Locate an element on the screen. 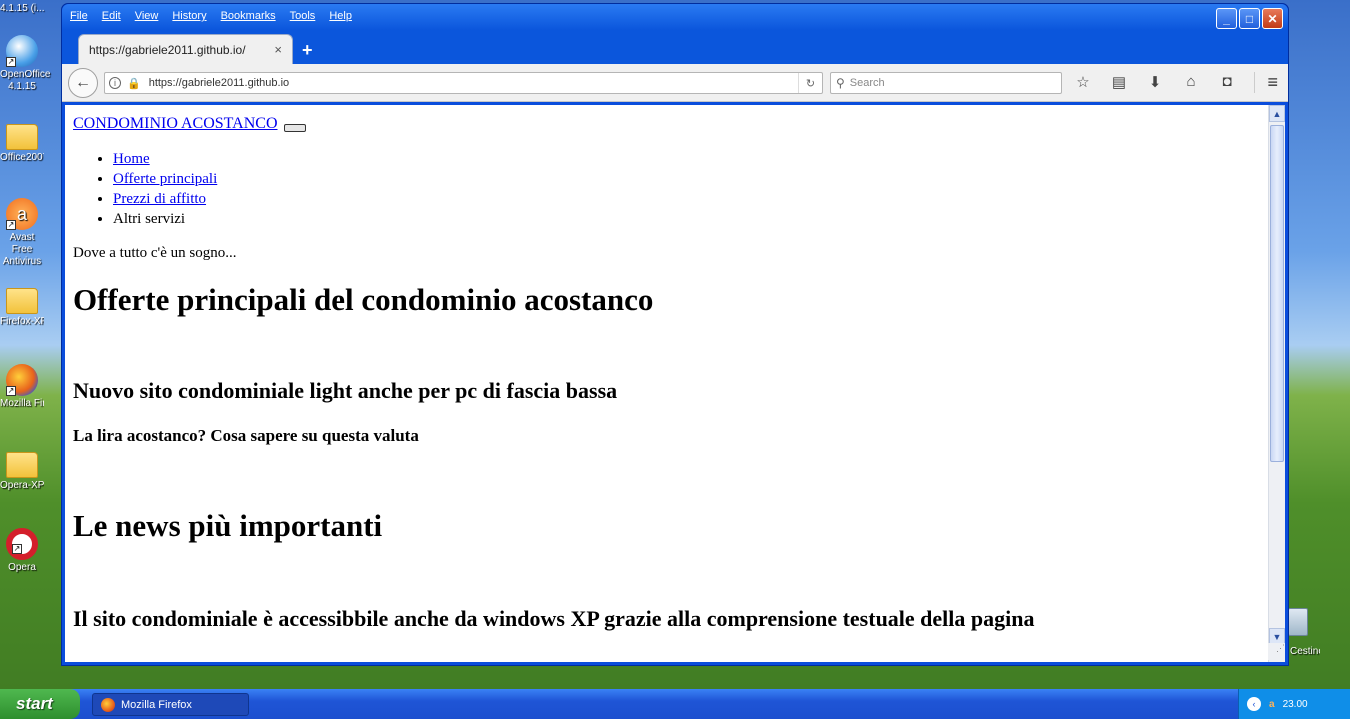 This screenshot has height=719, width=1350. desktop-icon-label: Opera is located at coordinates (22, 567).